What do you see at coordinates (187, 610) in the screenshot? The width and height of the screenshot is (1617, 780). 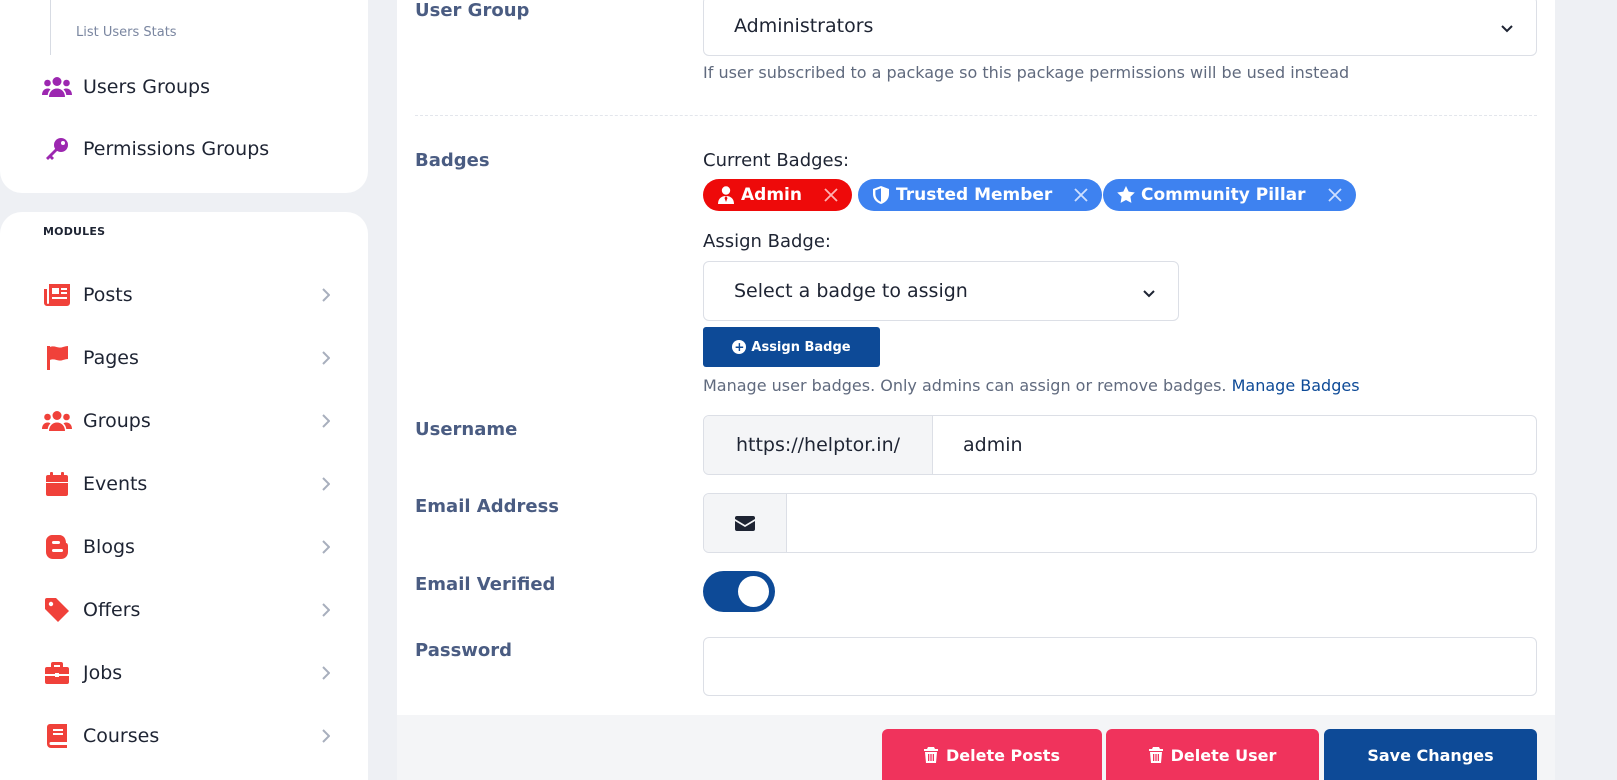 I see `sidebar-item-offers: Offers` at bounding box center [187, 610].